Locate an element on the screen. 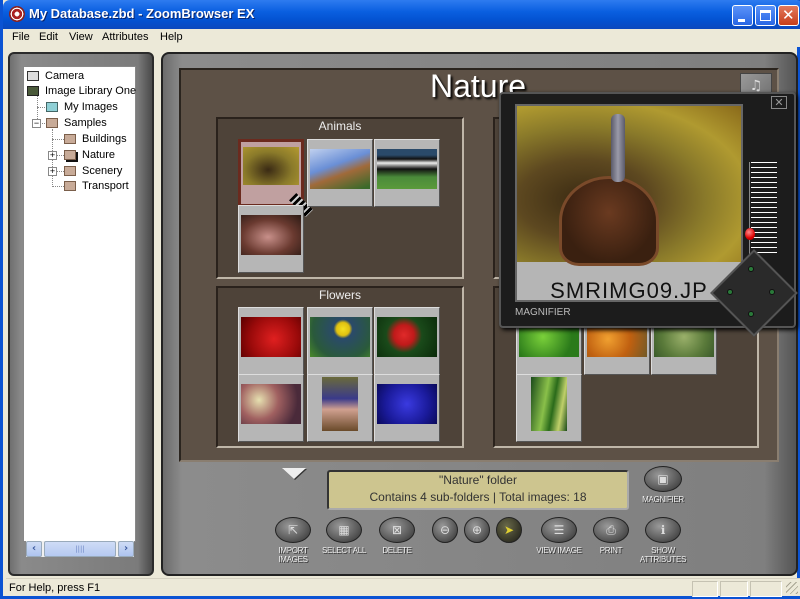 The width and height of the screenshot is (800, 599). status-text: For Help, press F1 is located at coordinates (55, 588).